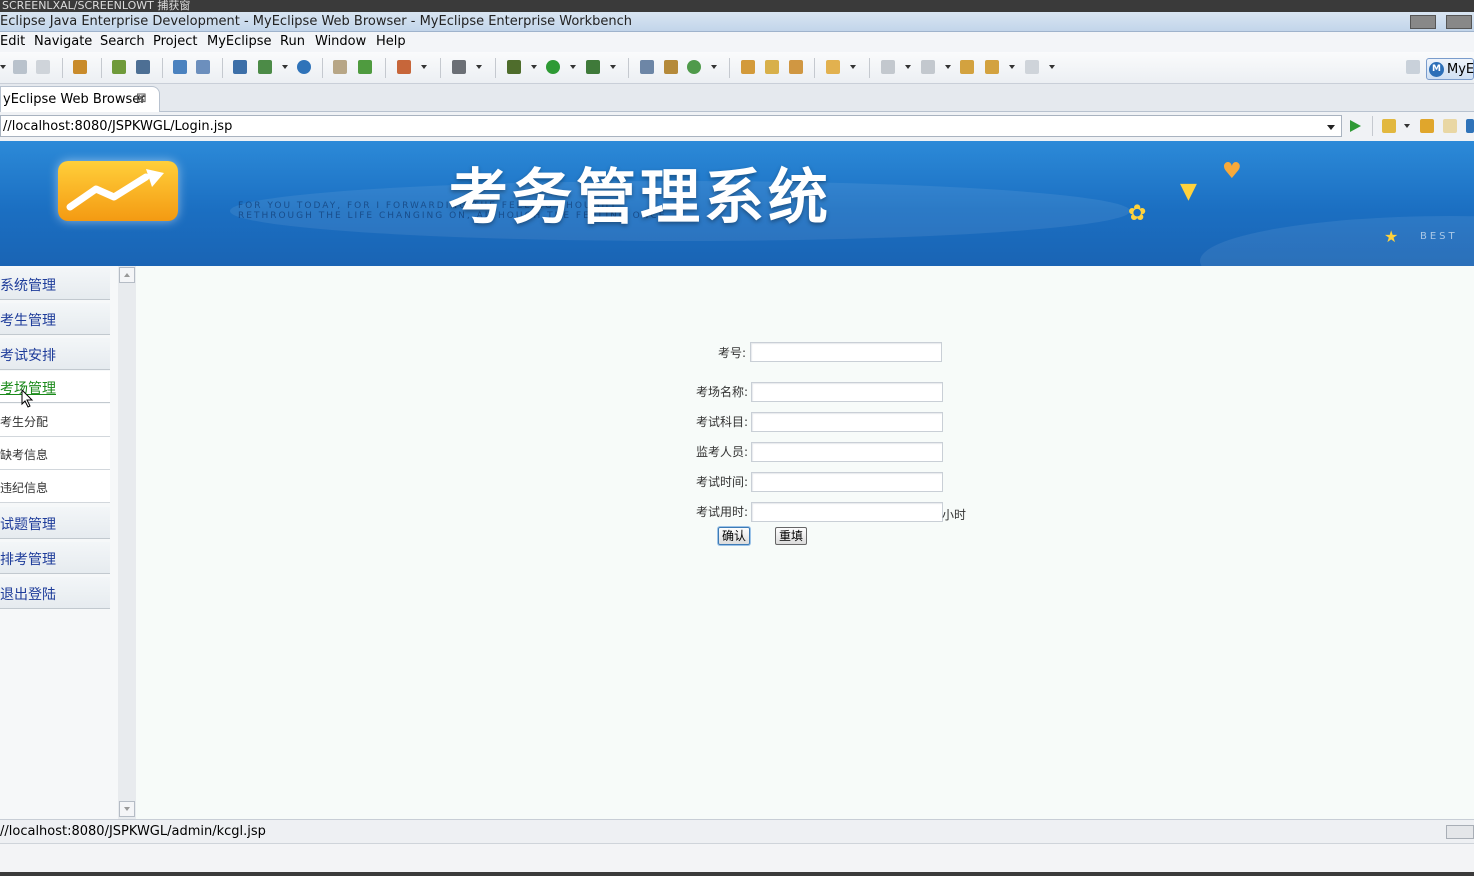  Describe the element at coordinates (796, 67) in the screenshot. I see `edit-icon` at that location.